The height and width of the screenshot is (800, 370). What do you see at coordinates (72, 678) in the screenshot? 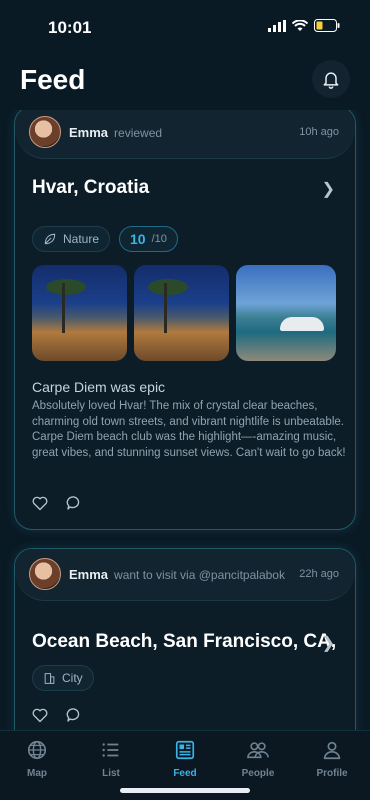
I see `category-label: City` at bounding box center [72, 678].